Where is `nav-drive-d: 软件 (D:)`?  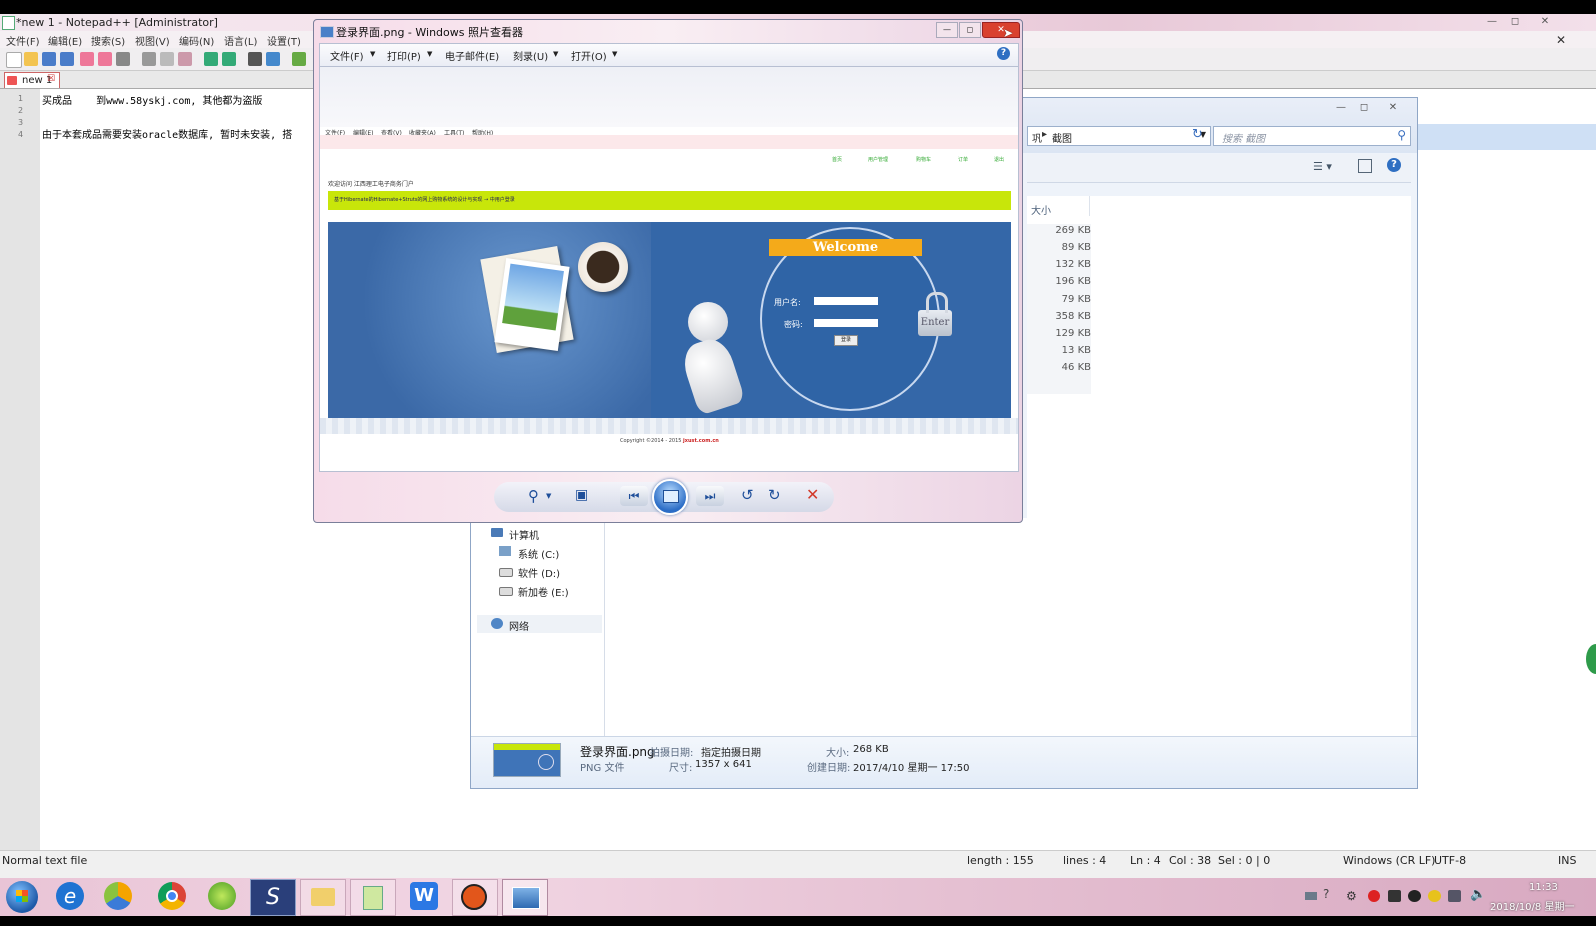 nav-drive-d: 软件 (D:) is located at coordinates (539, 572).